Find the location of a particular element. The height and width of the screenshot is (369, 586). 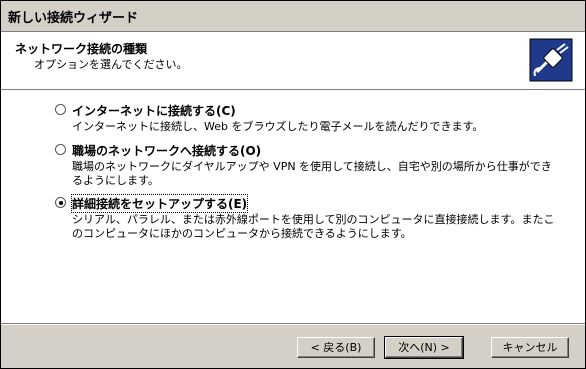

title-bar: 新しい接続ウィザード is located at coordinates (293, 16).